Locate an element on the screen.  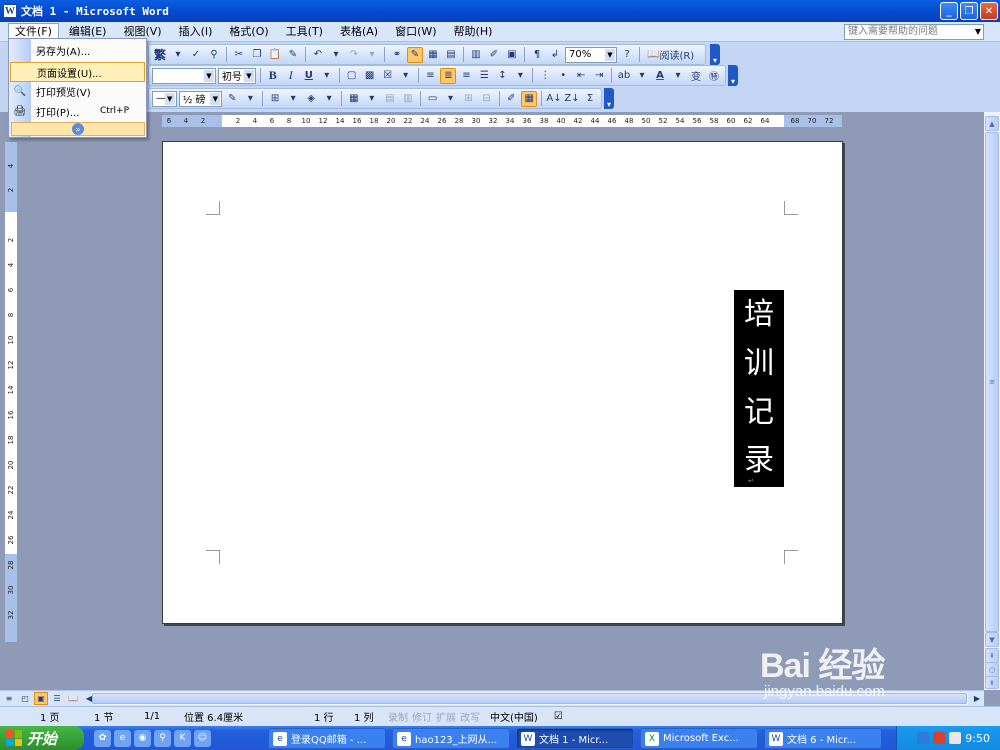
align-cell-dropdown-icon: ▾ is located at coordinates (451, 99).